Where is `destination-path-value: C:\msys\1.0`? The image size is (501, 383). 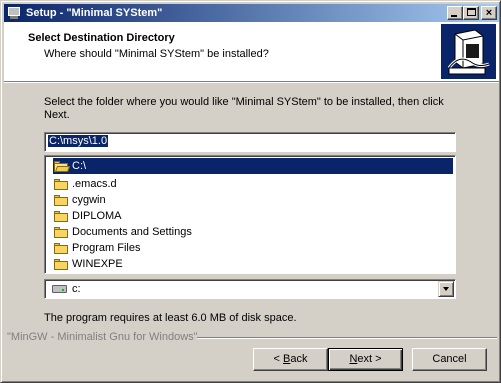
destination-path-value: C:\msys\1.0 is located at coordinates (78, 141).